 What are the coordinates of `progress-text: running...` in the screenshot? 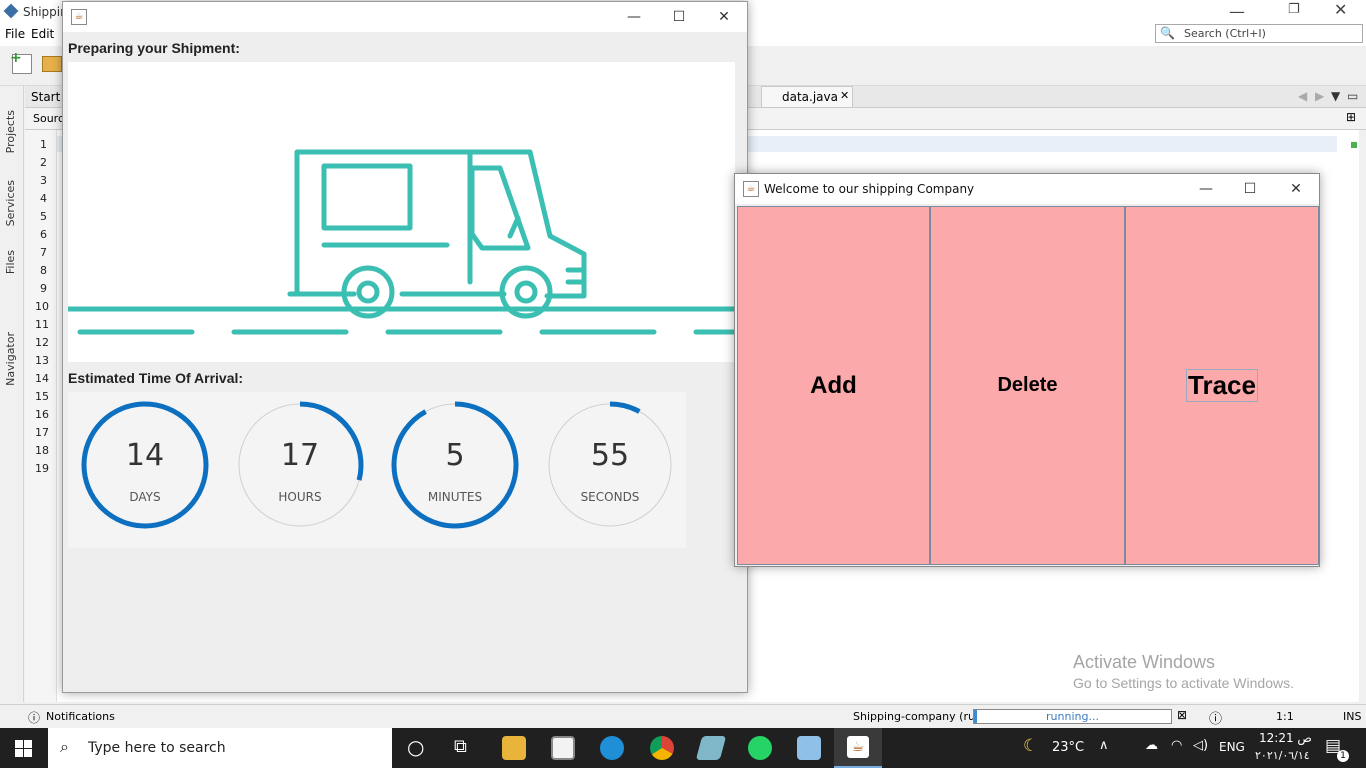 It's located at (1072, 716).